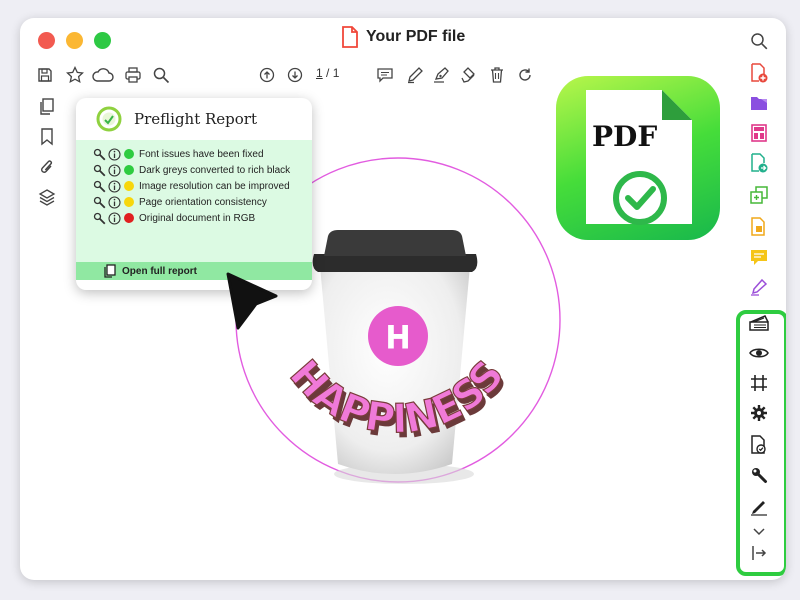 This screenshot has width=800, height=600. What do you see at coordinates (759, 413) in the screenshot?
I see `gear-icon` at bounding box center [759, 413].